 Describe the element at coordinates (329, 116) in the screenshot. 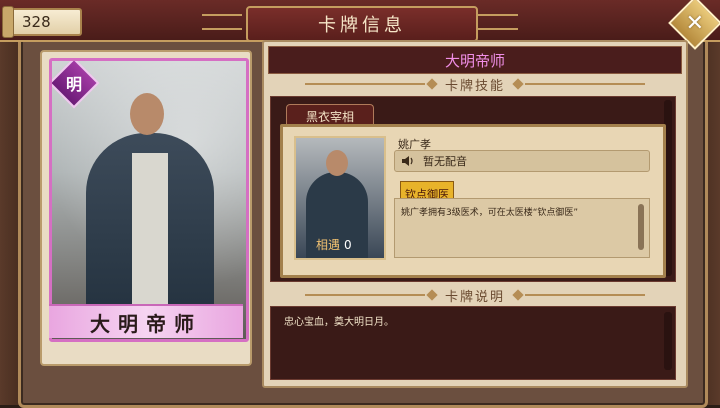

I see `skill-tab-label: 黑衣宰相` at that location.